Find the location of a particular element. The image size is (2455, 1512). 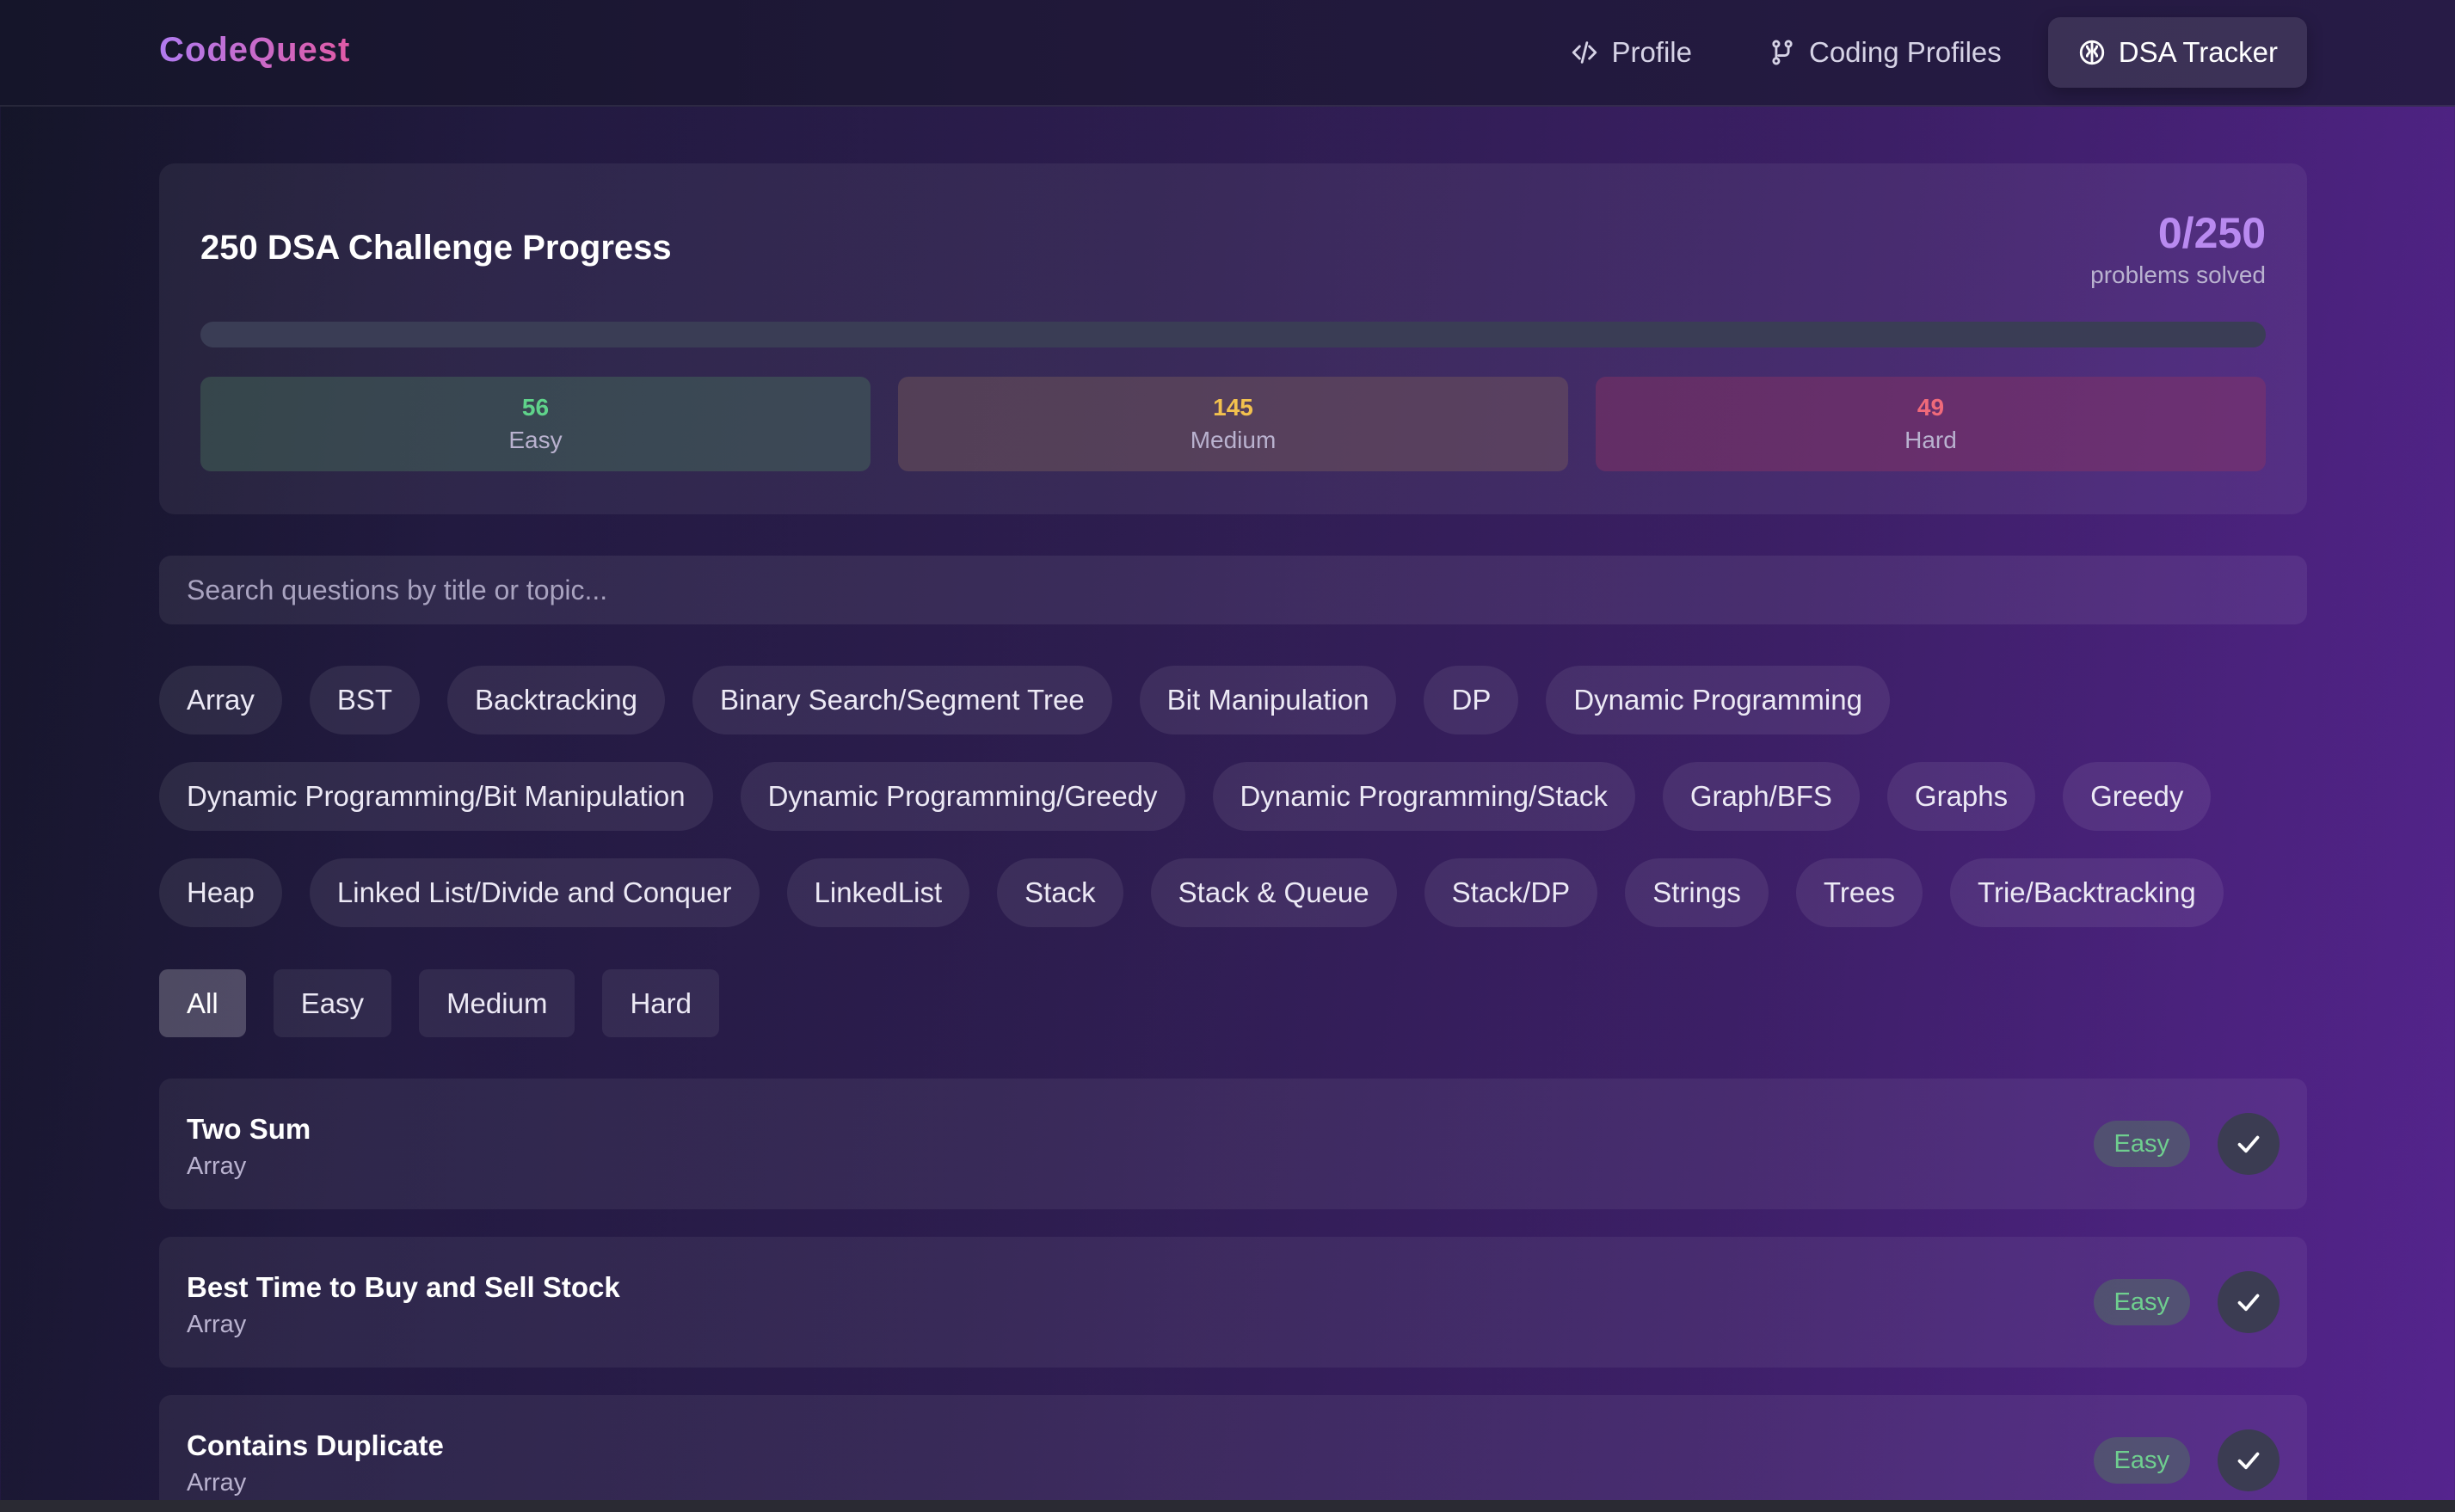

easy-label: Easy is located at coordinates (535, 440).